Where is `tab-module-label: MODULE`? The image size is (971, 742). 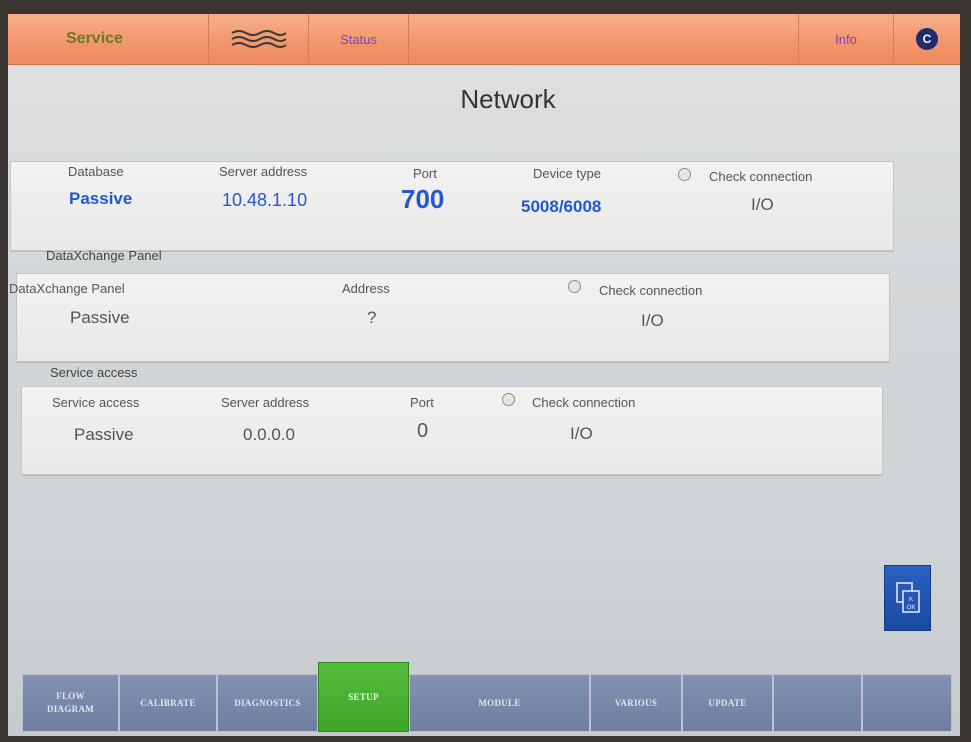
tab-module-label: MODULE is located at coordinates (499, 702).